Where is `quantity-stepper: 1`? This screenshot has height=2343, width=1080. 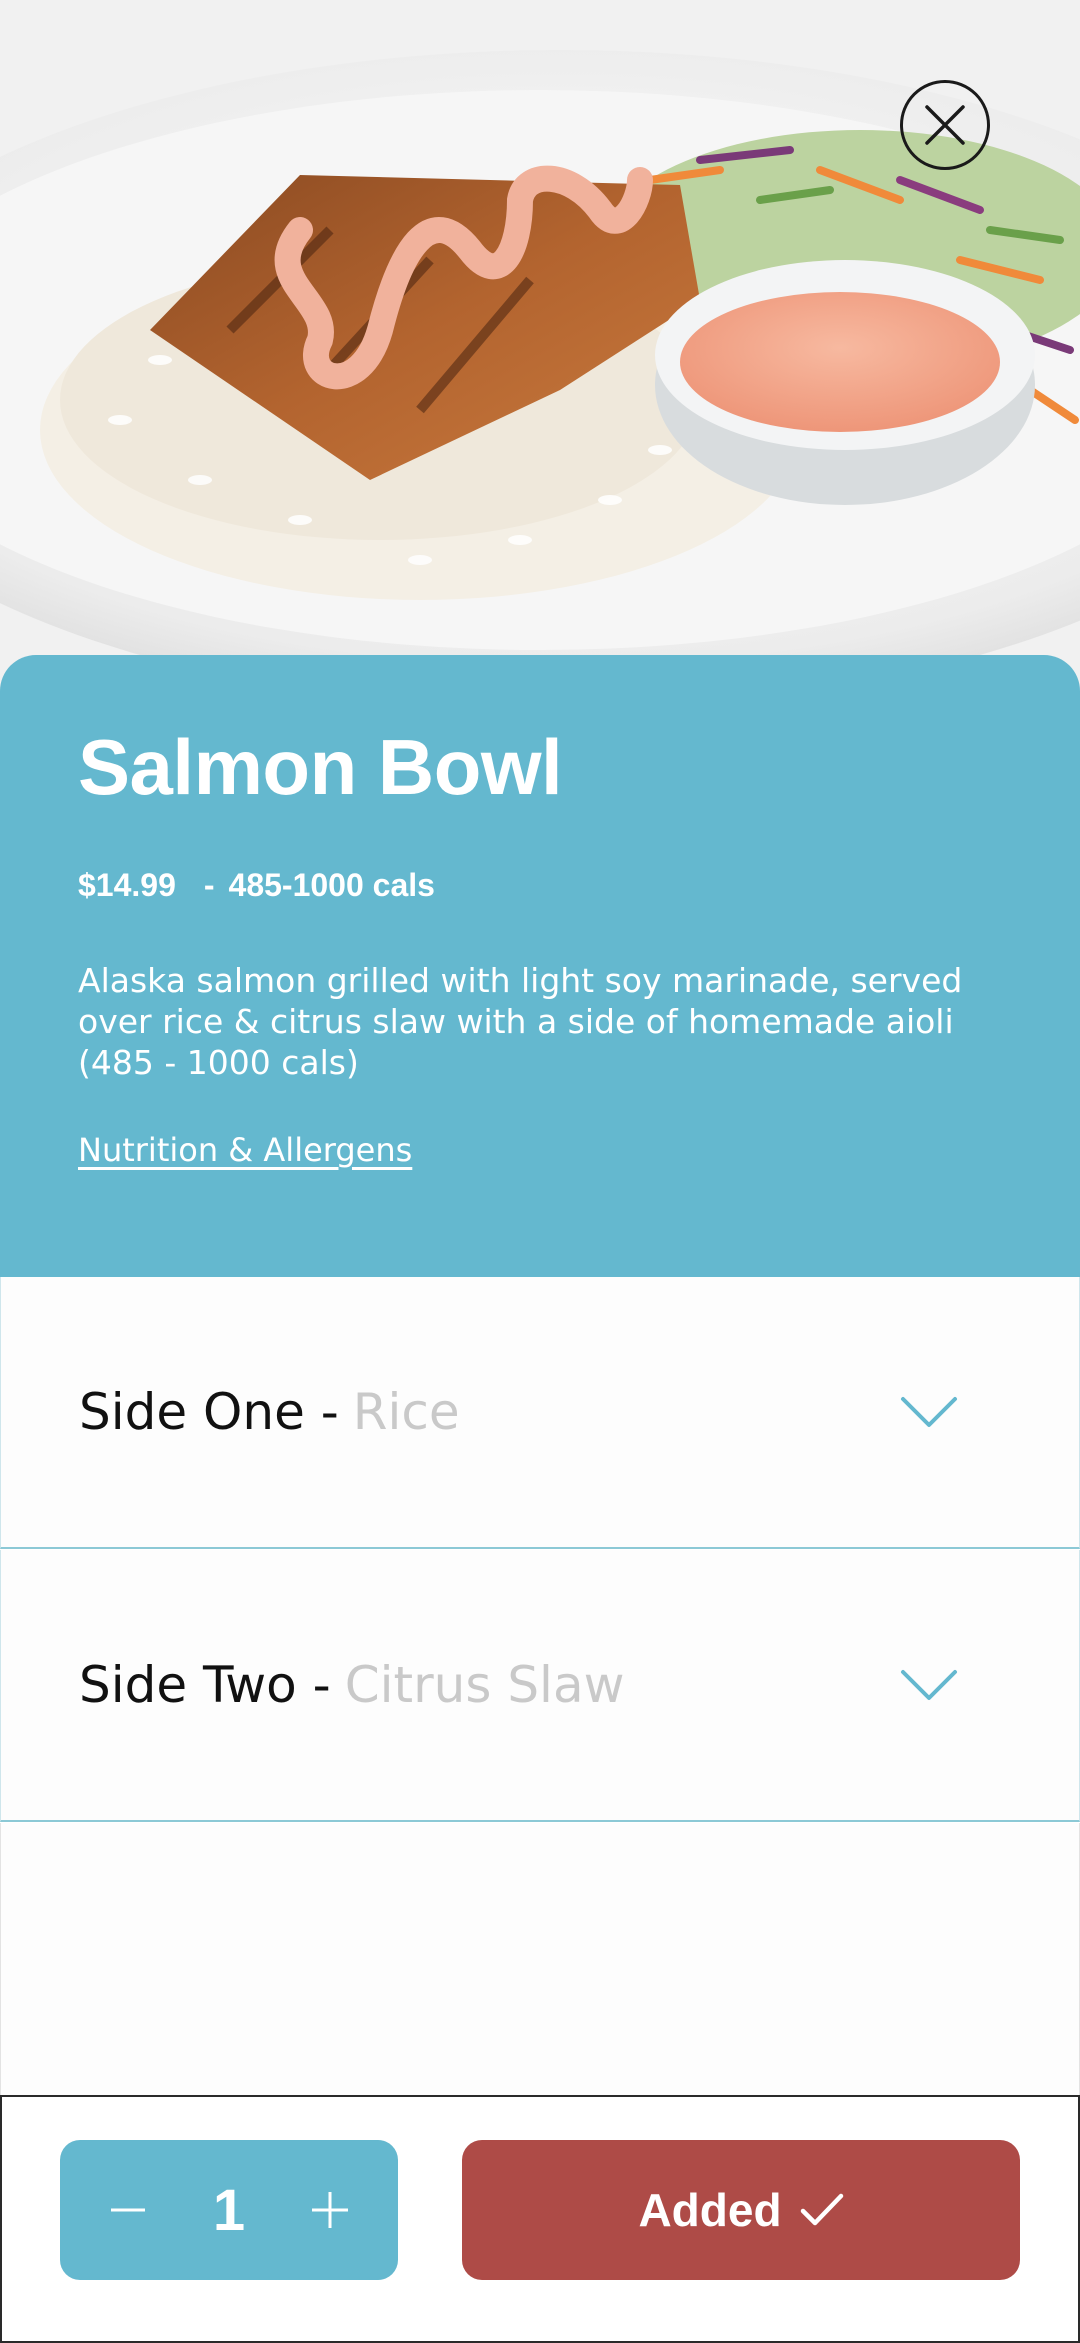
quantity-stepper: 1 is located at coordinates (229, 2210).